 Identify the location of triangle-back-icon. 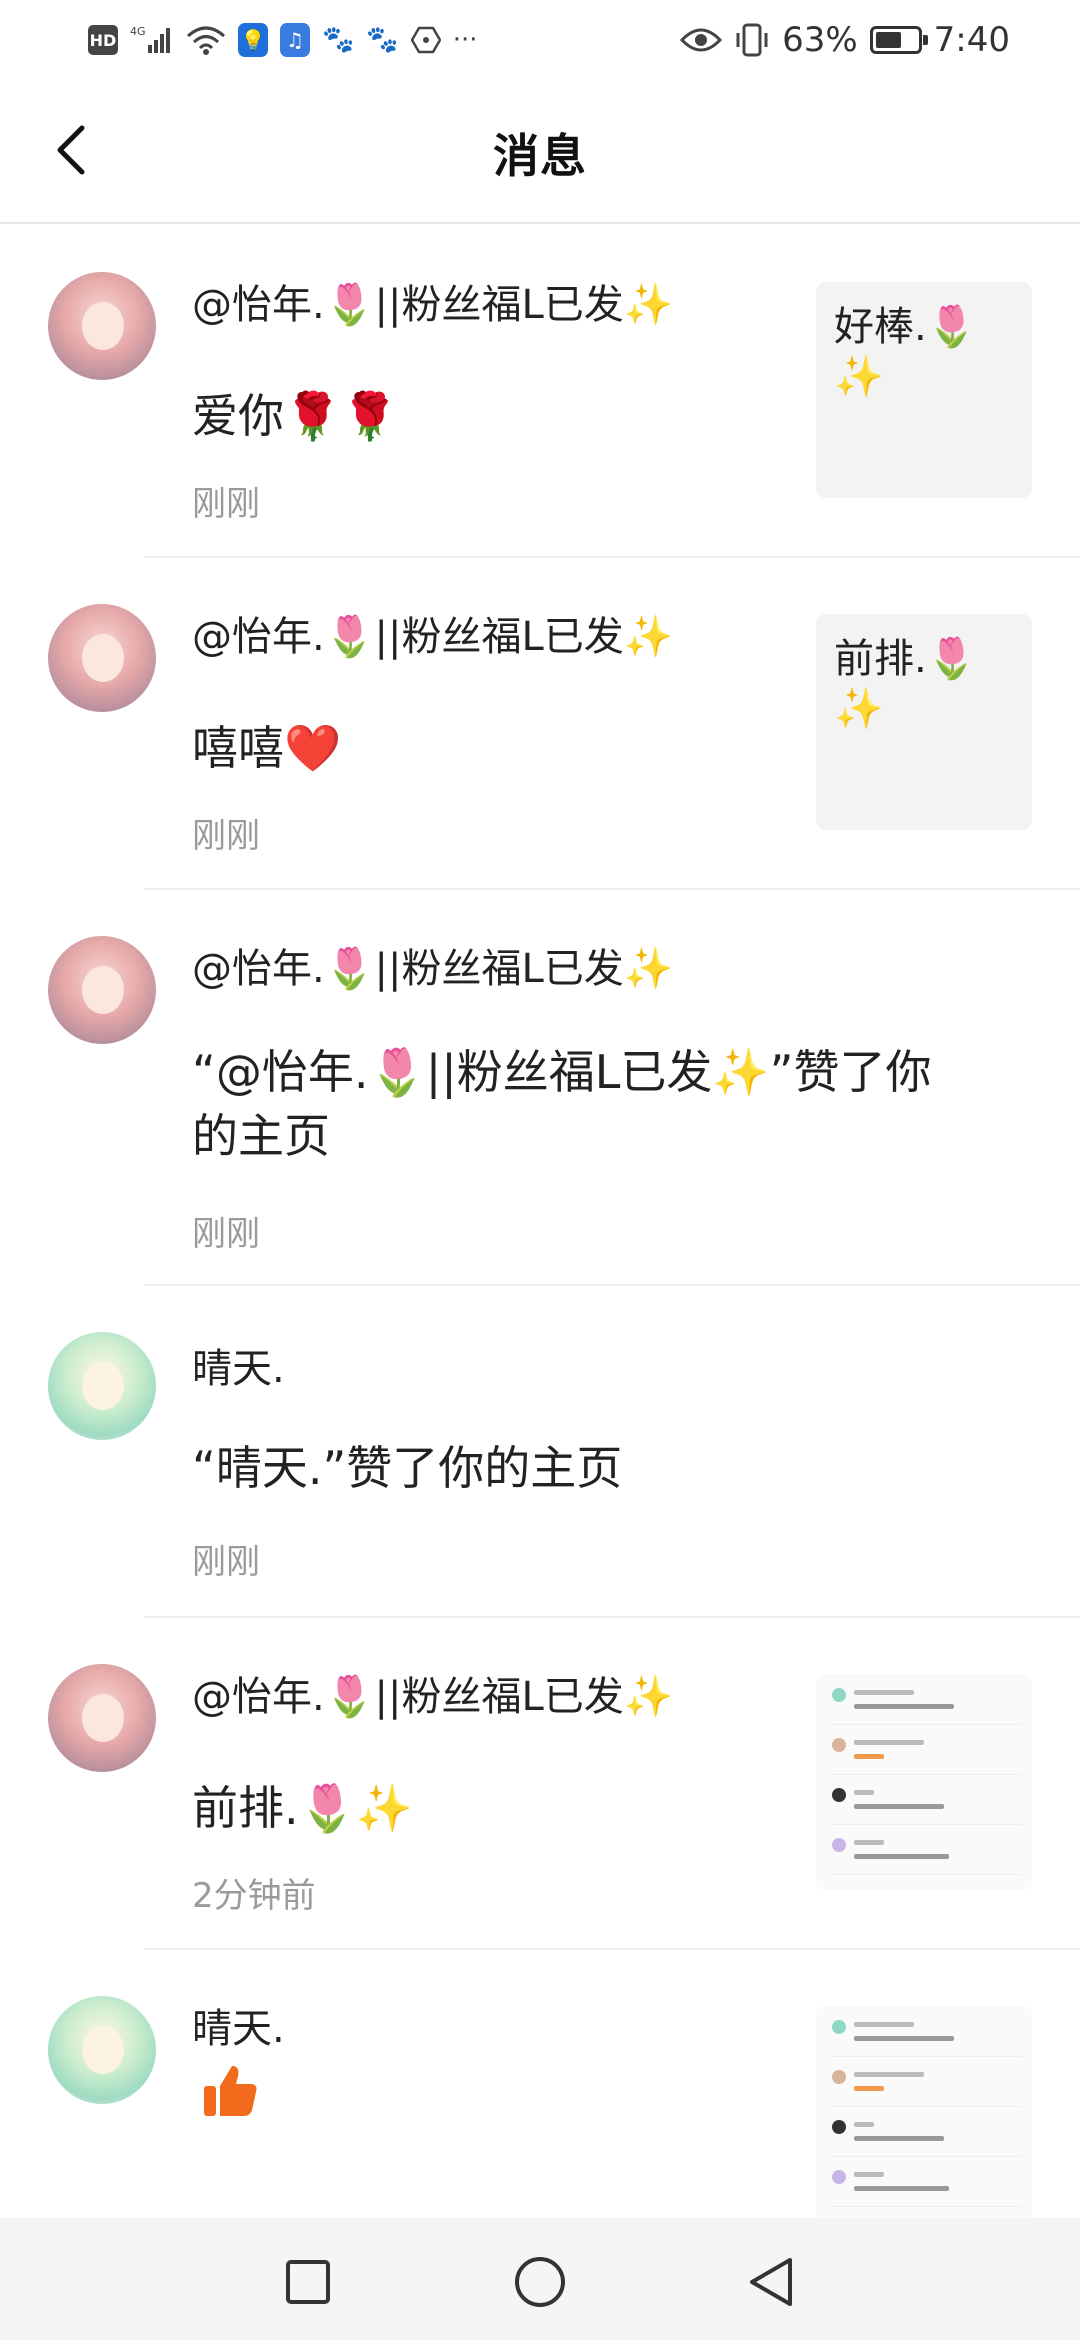
(771, 2282).